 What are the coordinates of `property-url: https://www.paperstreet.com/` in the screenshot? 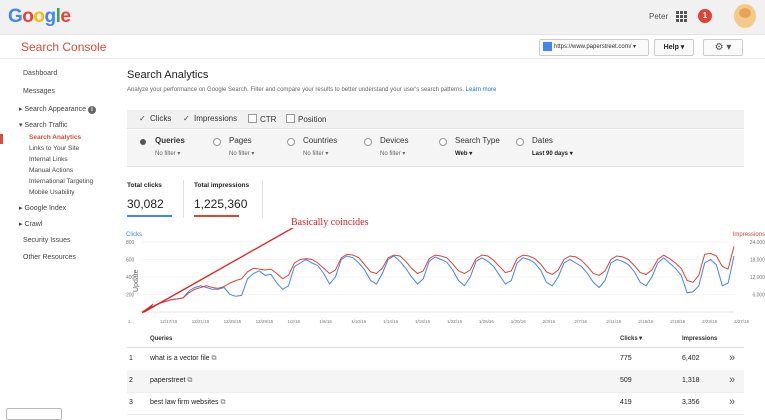 It's located at (593, 47).